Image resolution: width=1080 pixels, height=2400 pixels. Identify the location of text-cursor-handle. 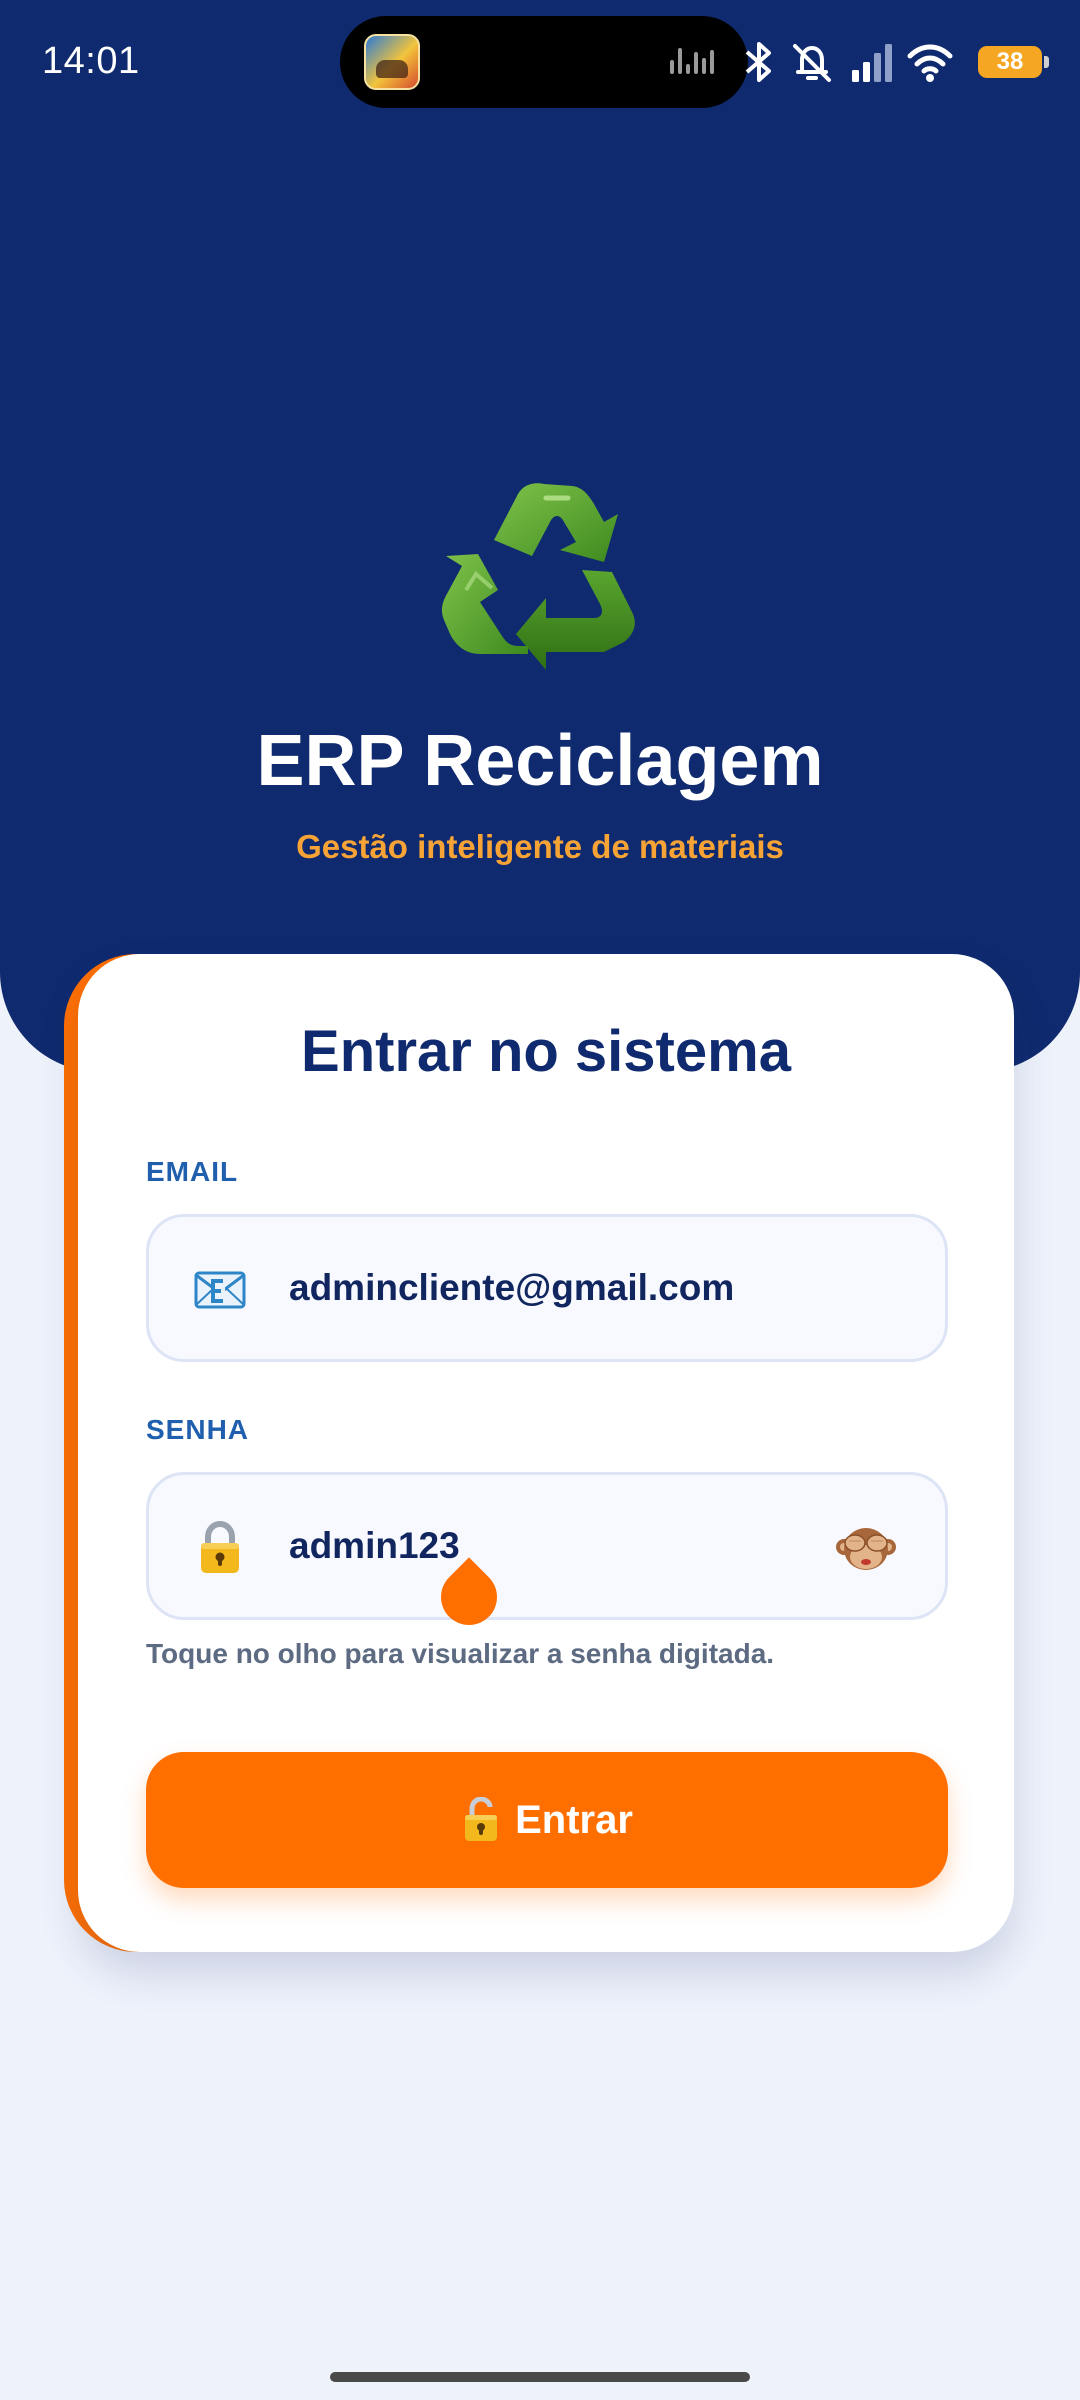
(469, 1597).